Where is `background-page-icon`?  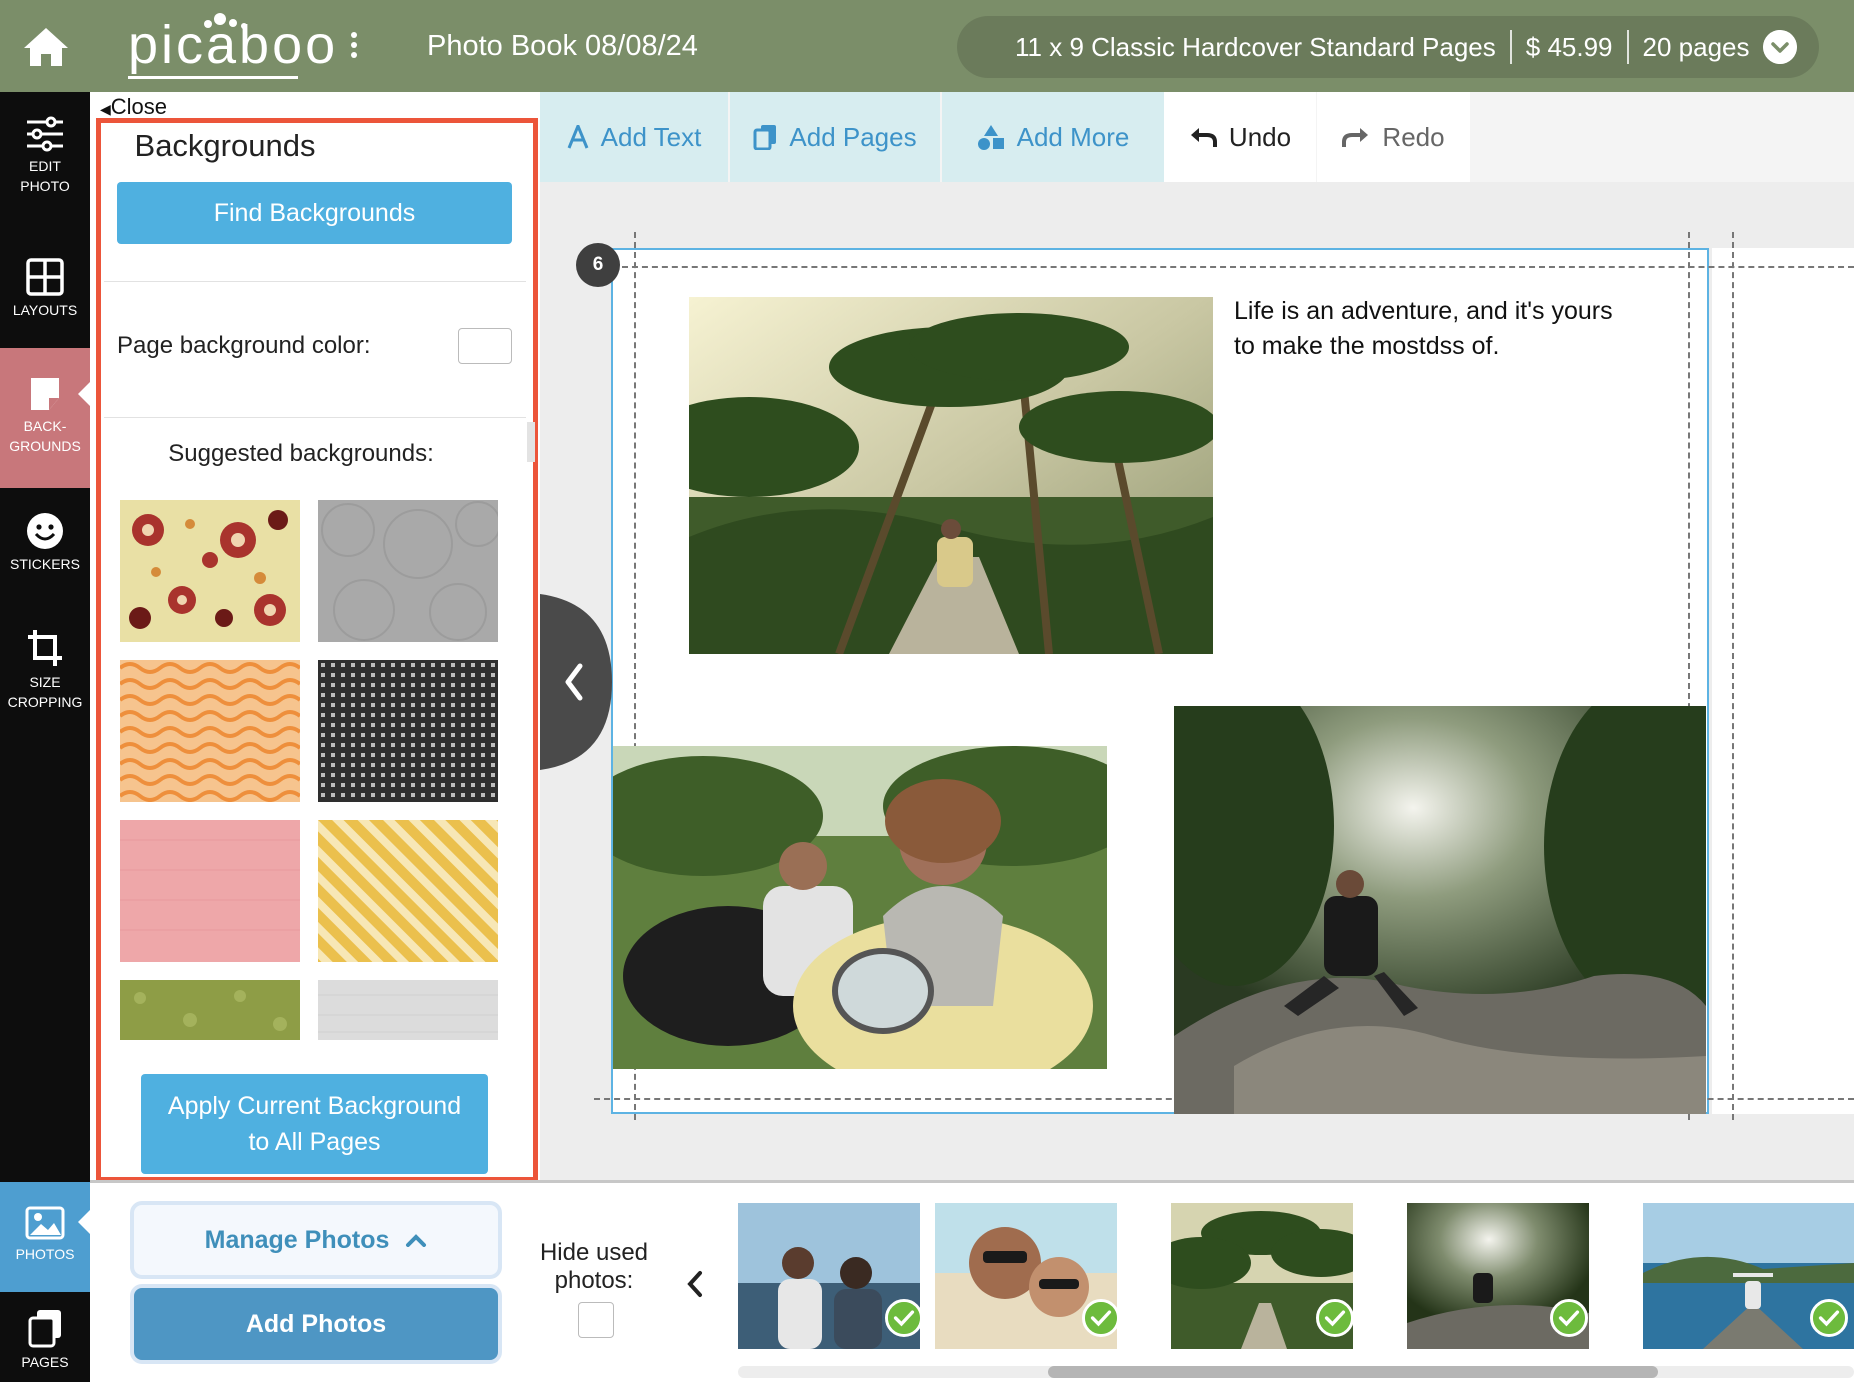
background-page-icon is located at coordinates (45, 394).